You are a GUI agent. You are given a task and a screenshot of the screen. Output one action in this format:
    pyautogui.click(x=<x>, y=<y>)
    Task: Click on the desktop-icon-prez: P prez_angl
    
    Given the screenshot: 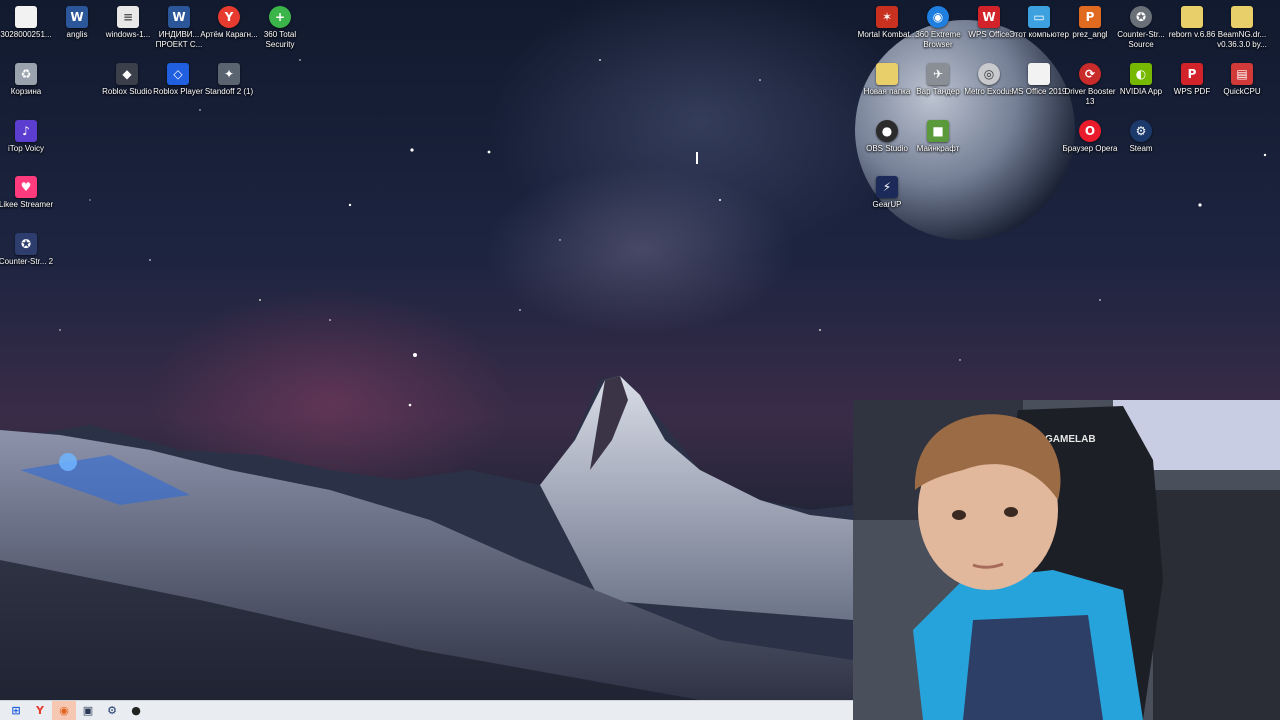 What is the action you would take?
    pyautogui.click(x=1090, y=23)
    